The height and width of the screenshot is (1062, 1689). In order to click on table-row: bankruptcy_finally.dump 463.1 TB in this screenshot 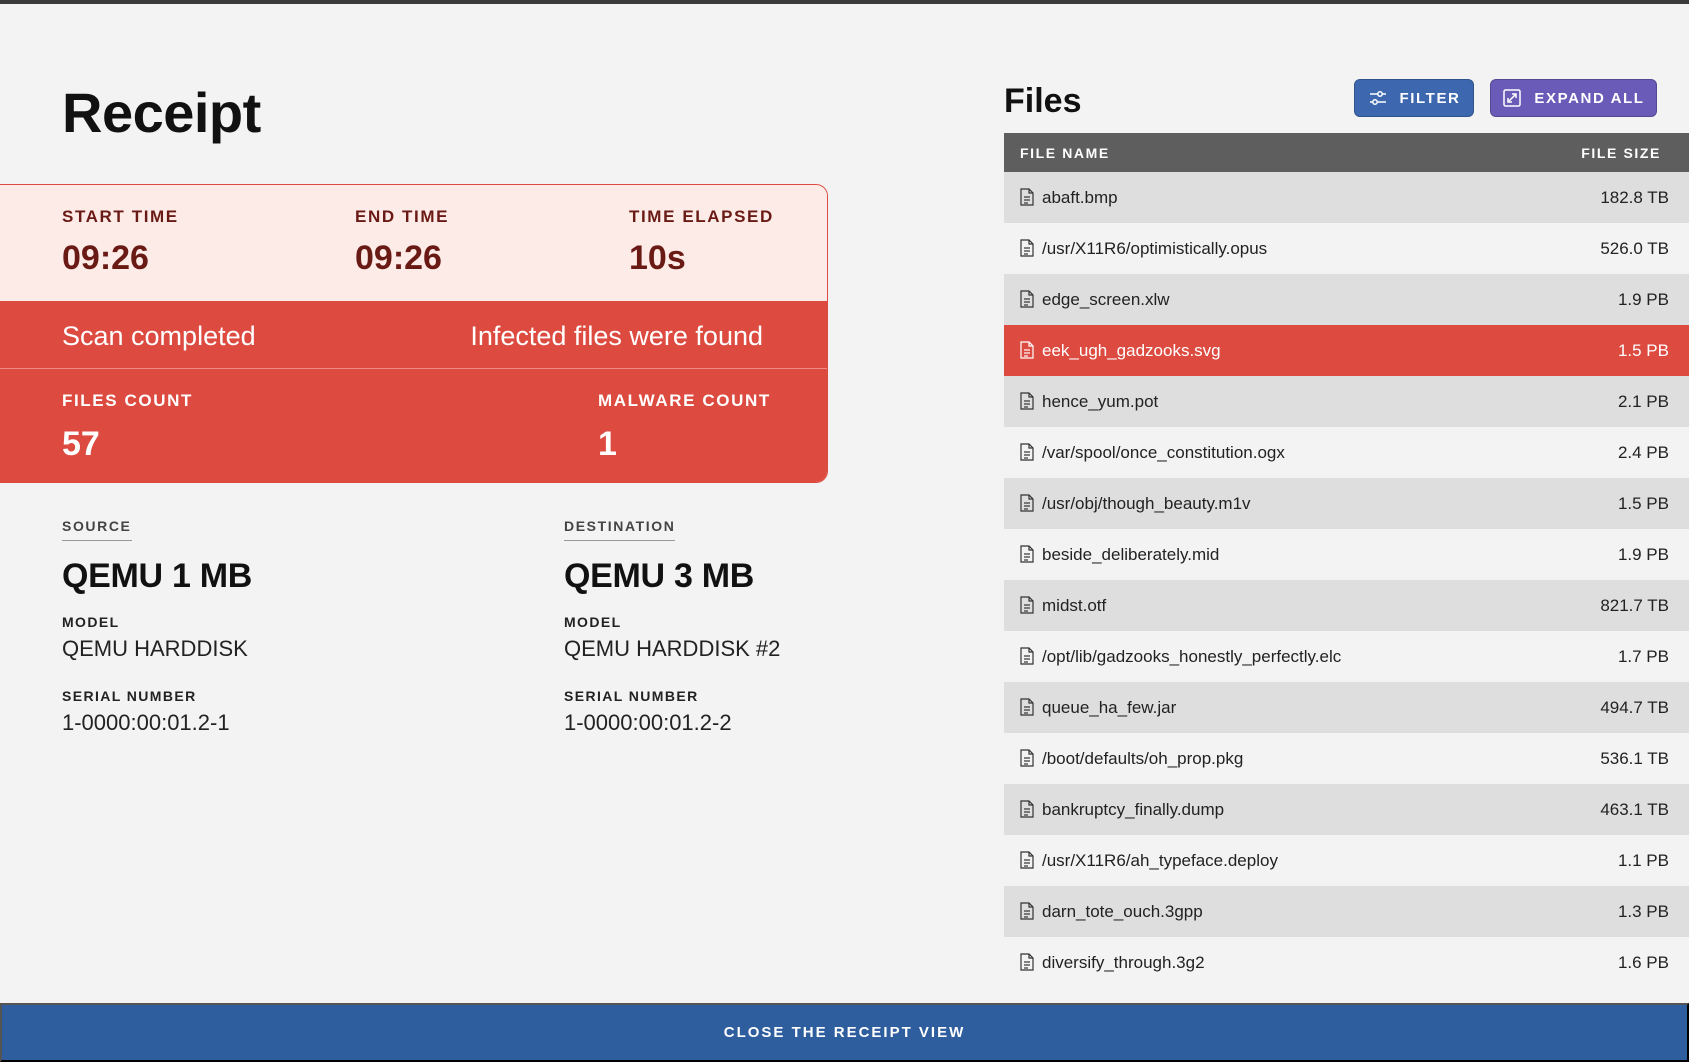, I will do `click(1346, 809)`.